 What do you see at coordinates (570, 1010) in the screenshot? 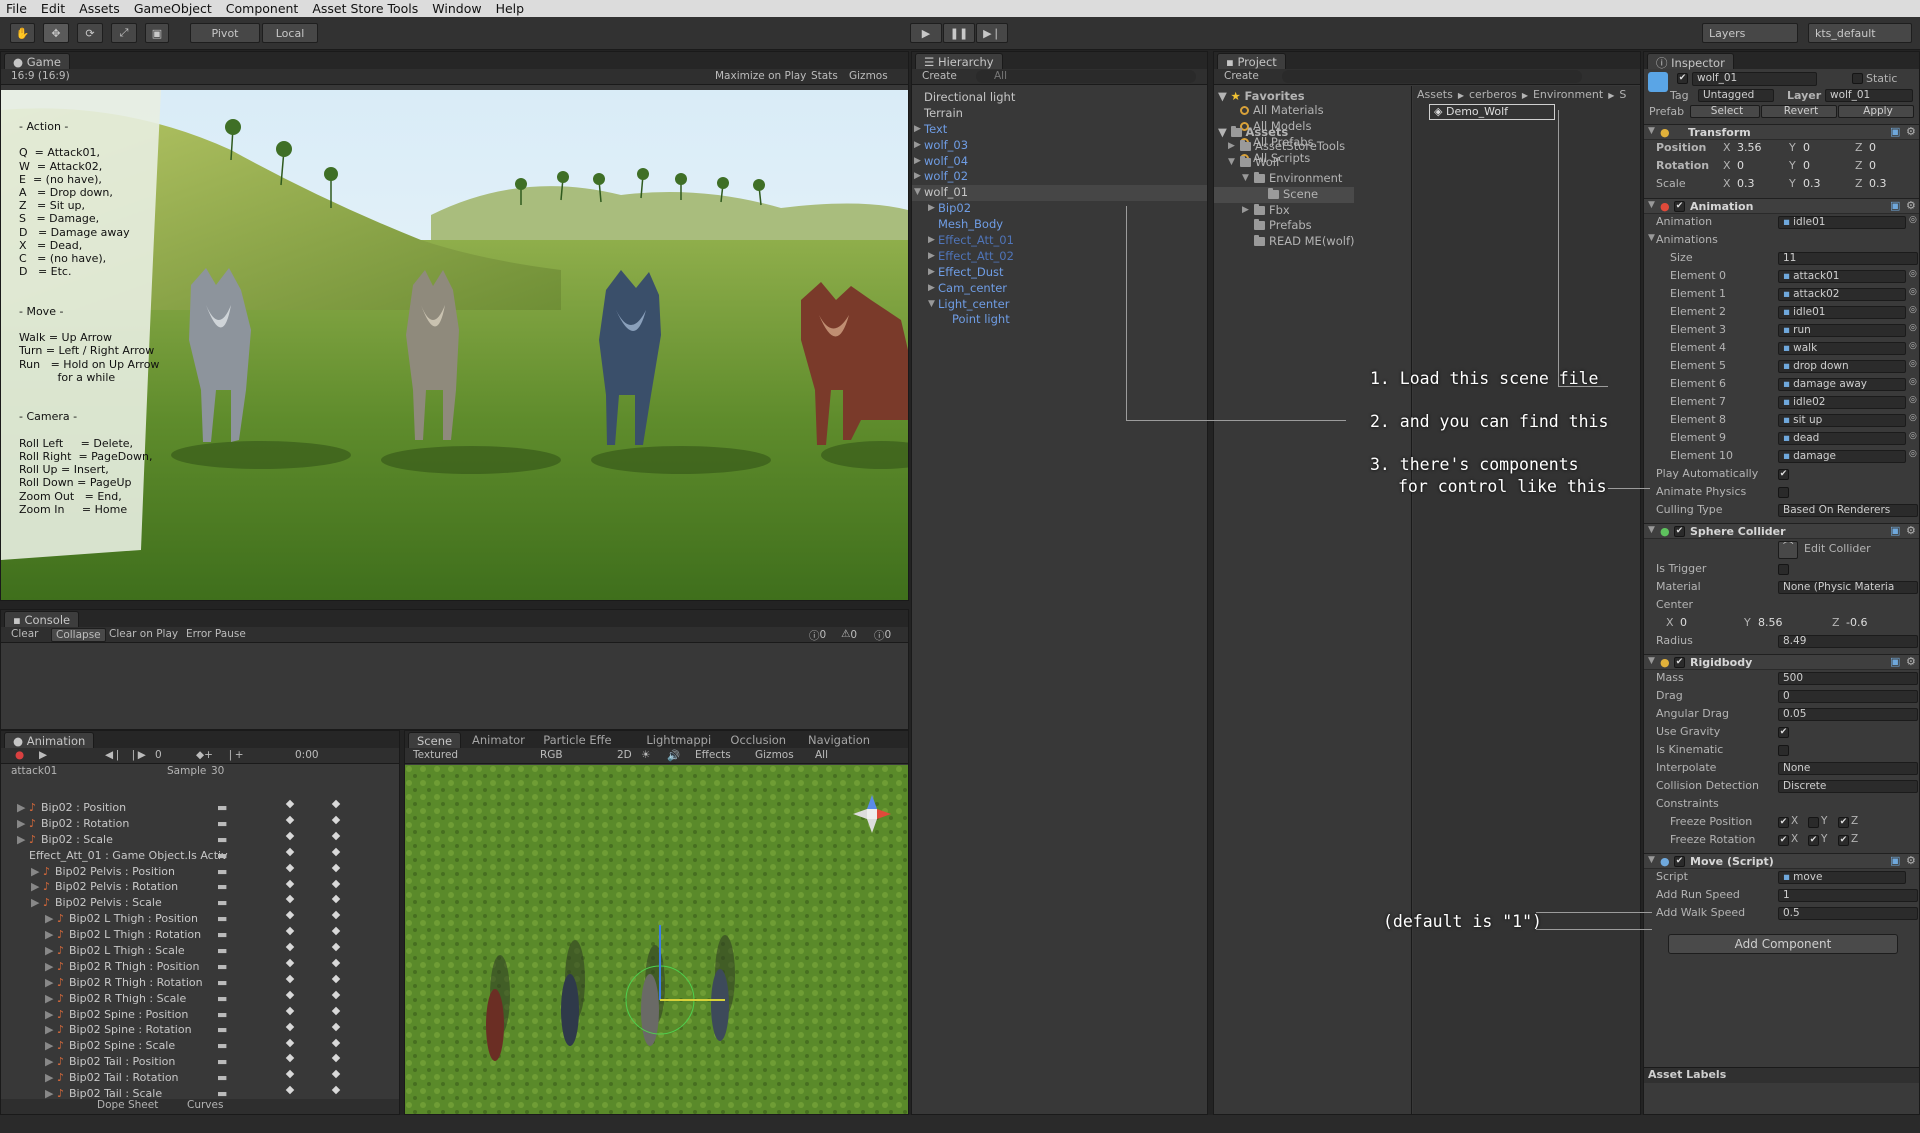
I see `scene-wolf-blue` at bounding box center [570, 1010].